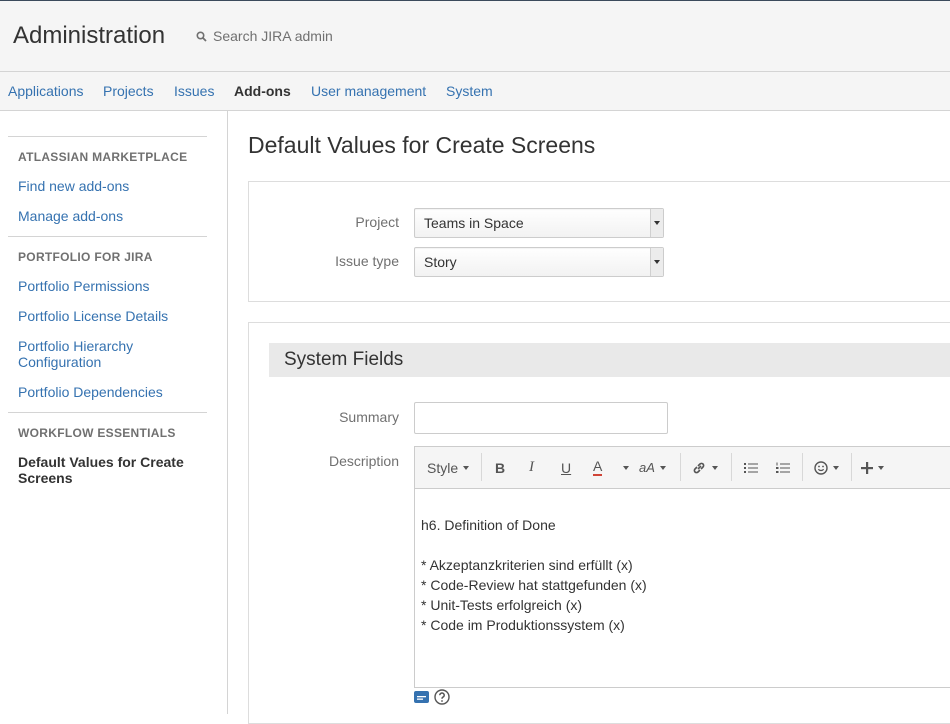  I want to click on sidebar-link-find-add-ons: Find new add-ons, so click(113, 186).